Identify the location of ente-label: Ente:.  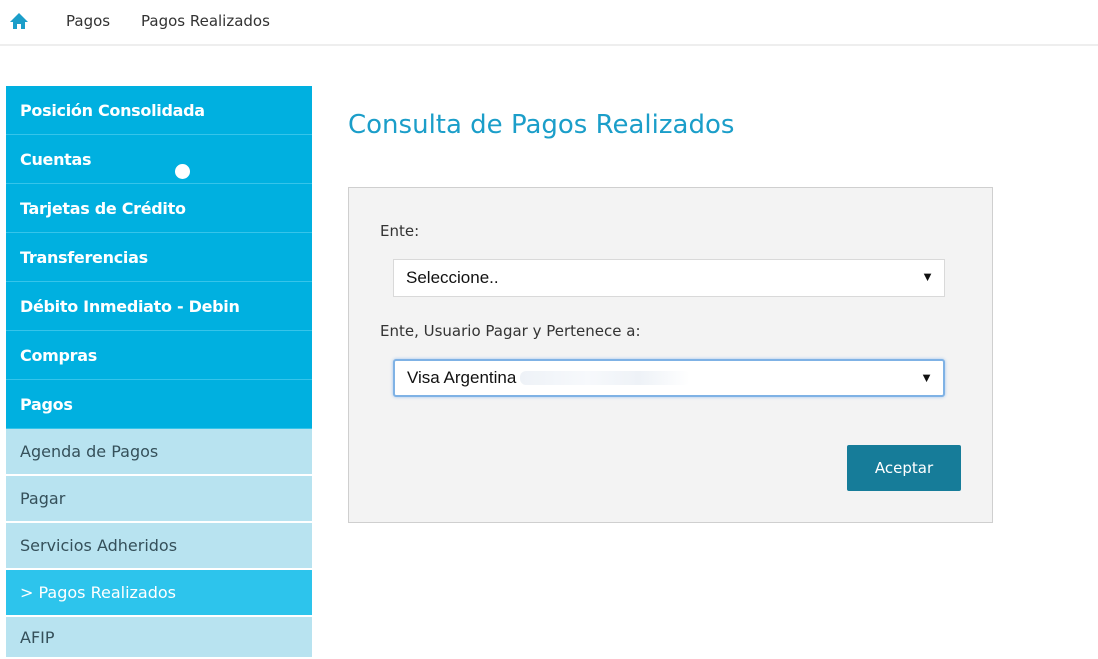
(400, 231).